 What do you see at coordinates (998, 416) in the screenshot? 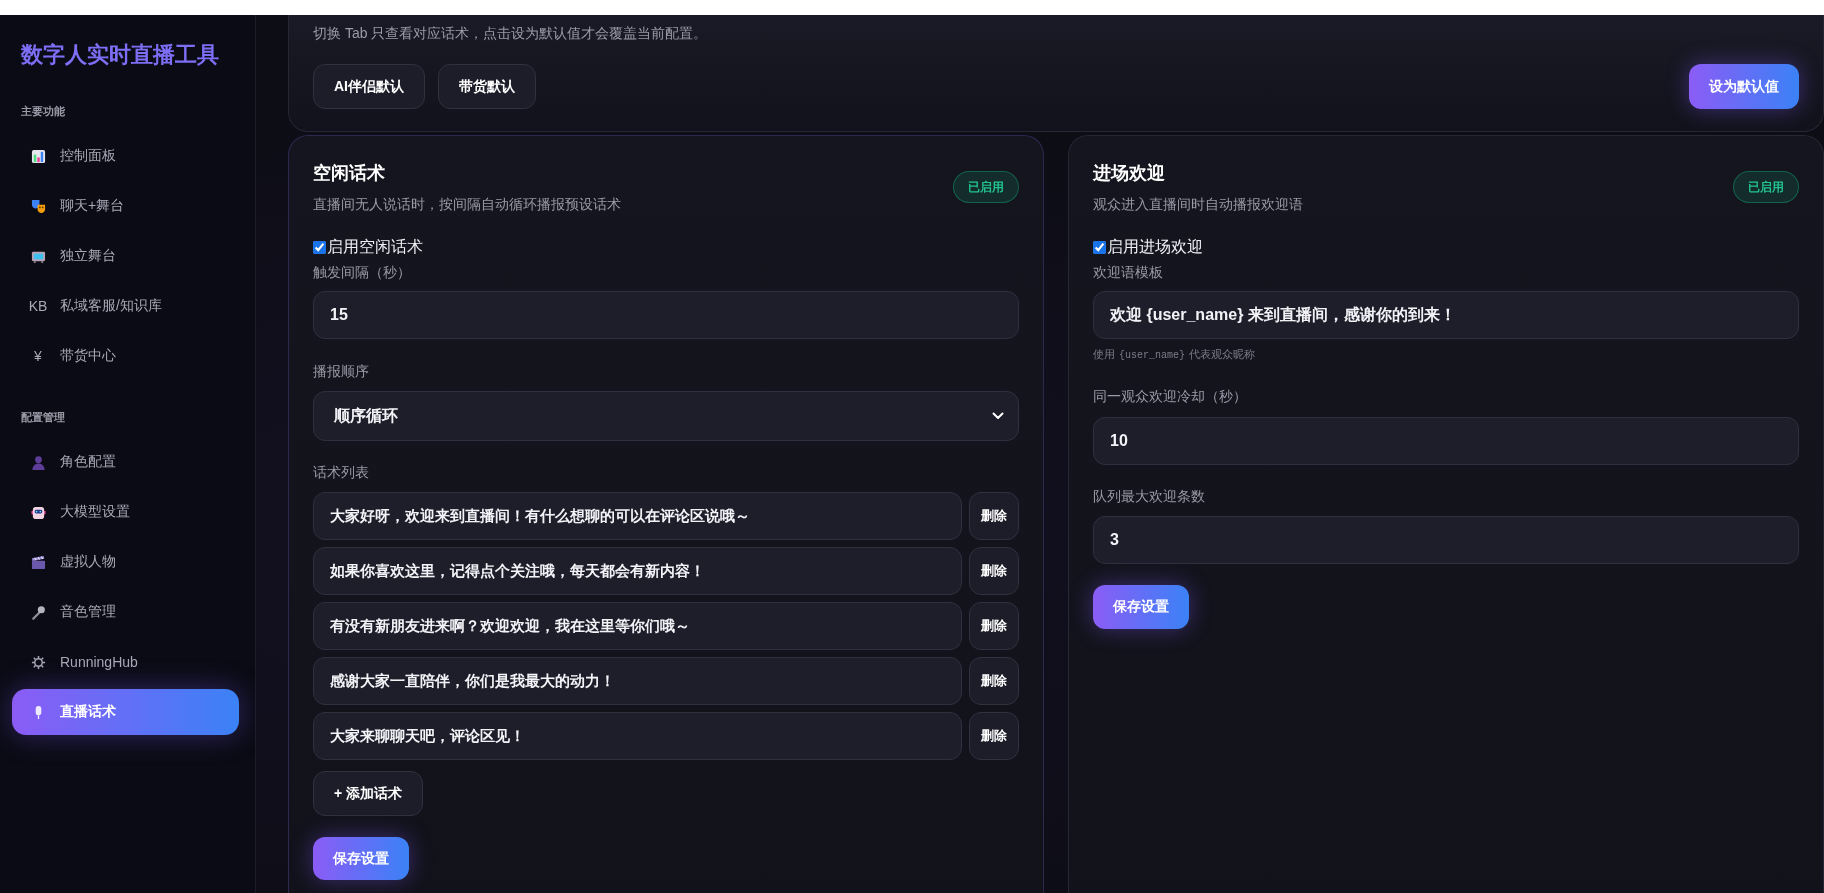
I see `chevron-down-icon` at bounding box center [998, 416].